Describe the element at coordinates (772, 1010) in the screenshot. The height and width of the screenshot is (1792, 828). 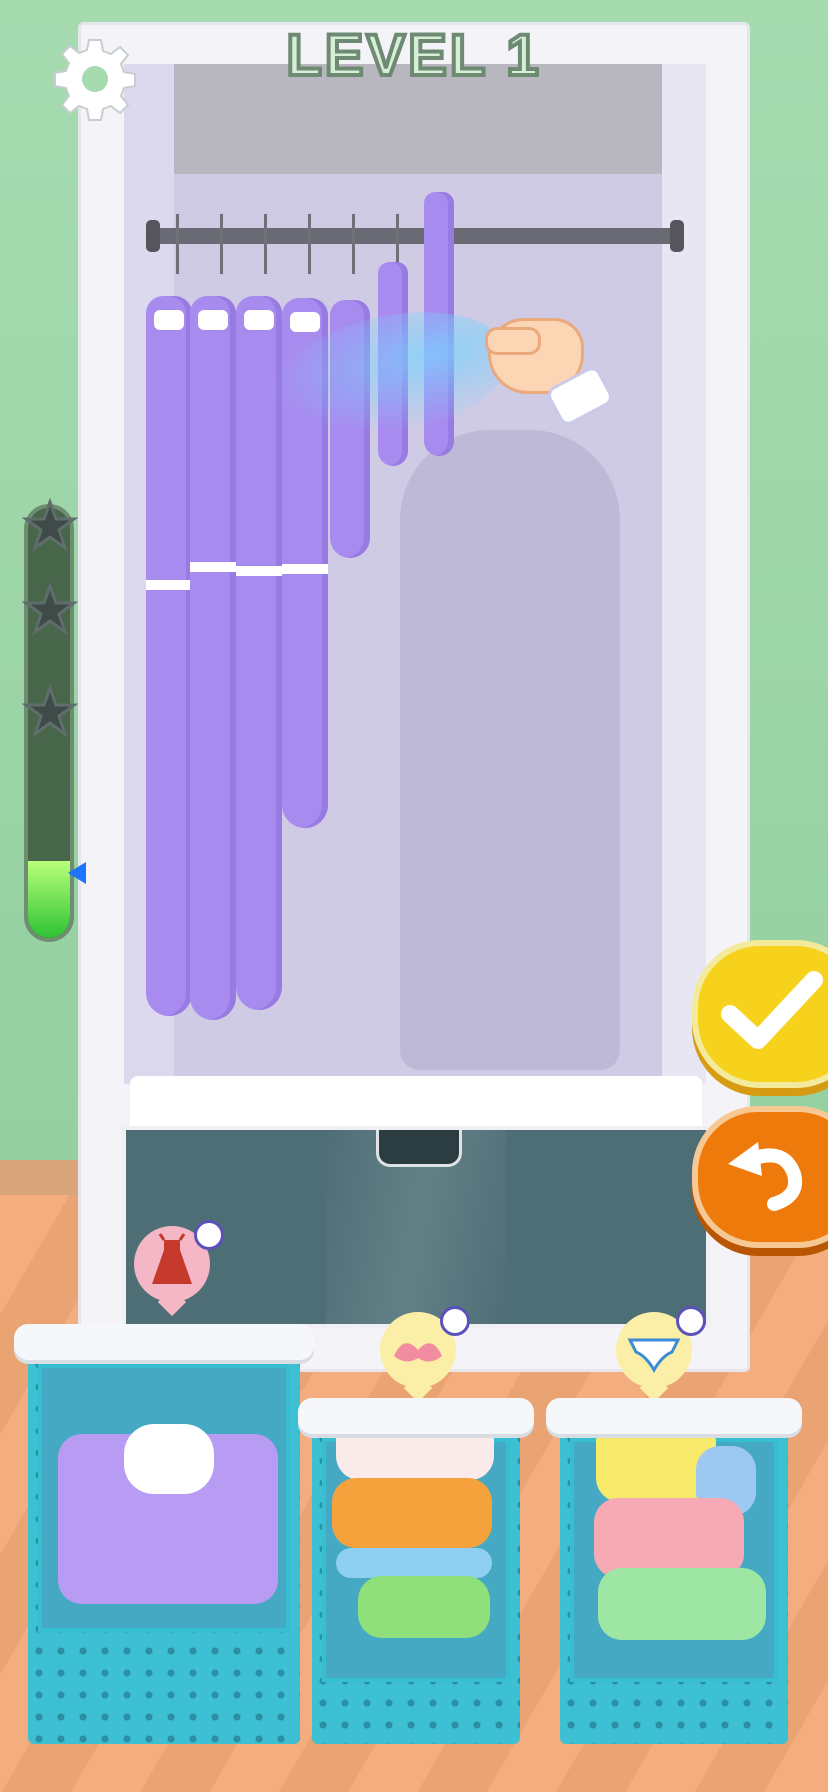
I see `checkmark-icon` at that location.